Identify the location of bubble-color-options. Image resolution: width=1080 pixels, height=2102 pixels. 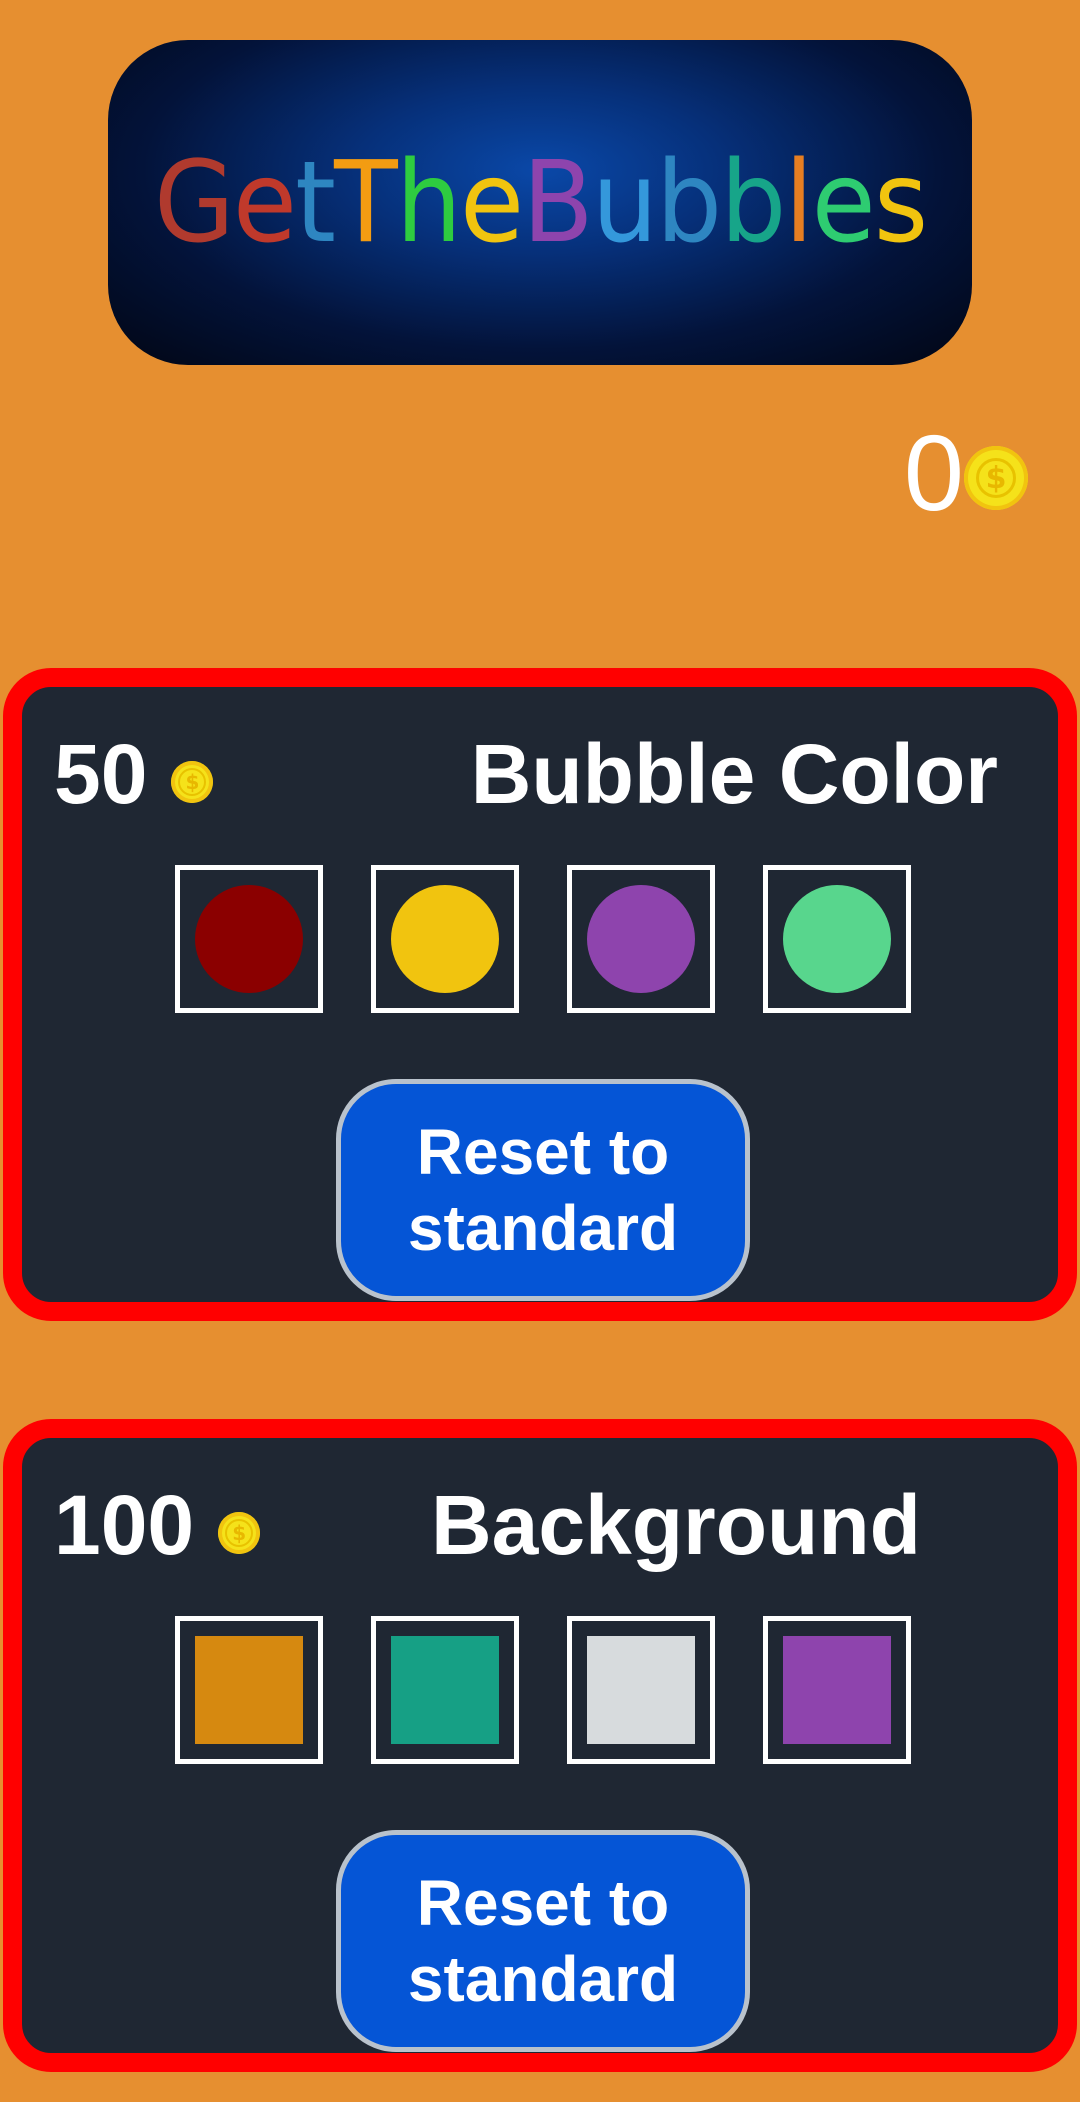
(543, 939).